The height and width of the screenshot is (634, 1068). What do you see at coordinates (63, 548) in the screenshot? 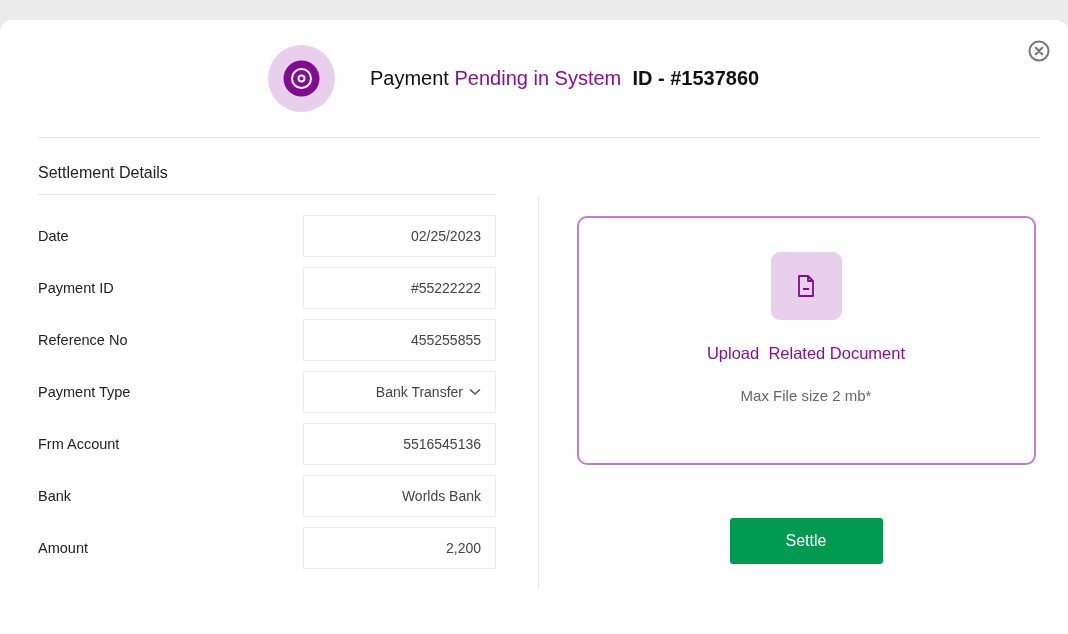
I see `field-label: Amount` at bounding box center [63, 548].